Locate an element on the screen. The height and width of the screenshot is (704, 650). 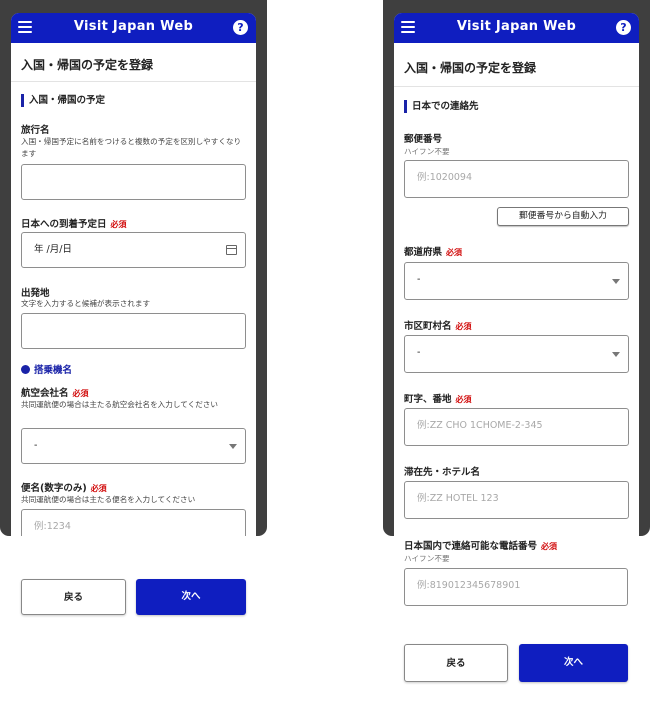
trip-name-help: 入国・帰国予定に名前をつけると複数の予定を区別しやすくなります is located at coordinates (131, 147).